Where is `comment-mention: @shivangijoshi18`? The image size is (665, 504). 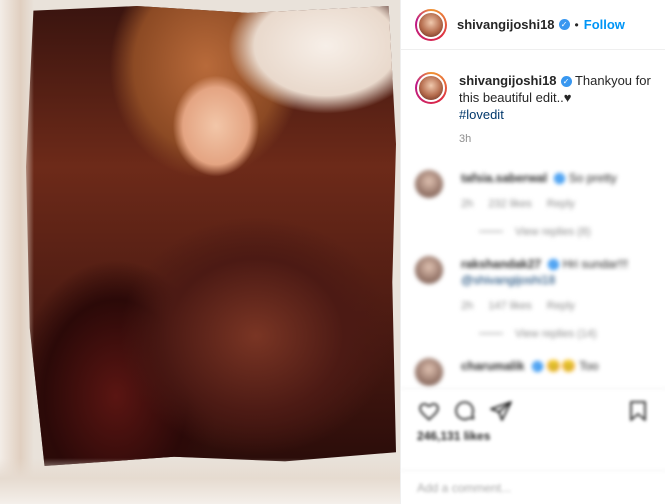 comment-mention: @shivangijoshi18 is located at coordinates (508, 280).